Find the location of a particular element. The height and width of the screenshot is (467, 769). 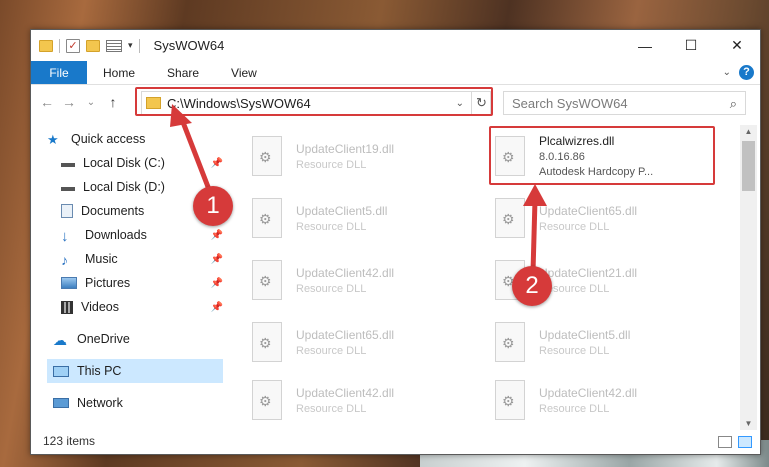

arrow-1-line is located at coordinates (195, 154).